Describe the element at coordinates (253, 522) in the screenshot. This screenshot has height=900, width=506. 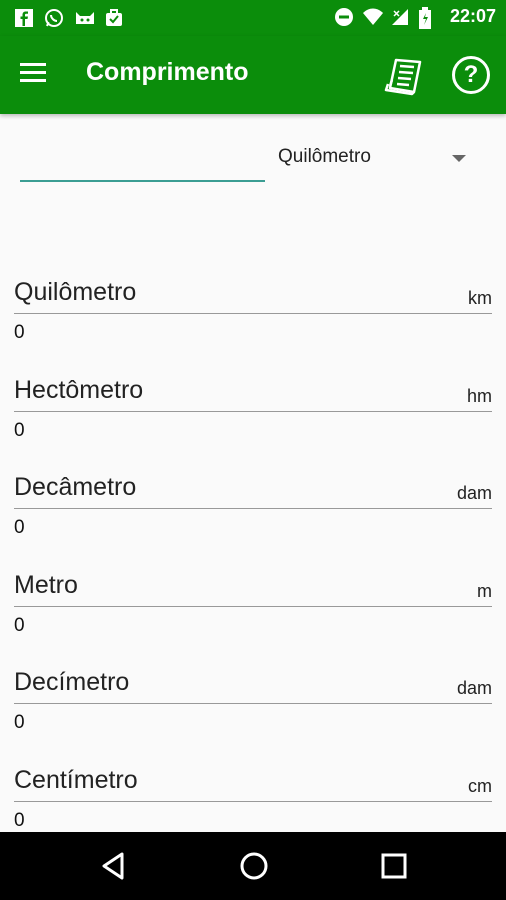
I see `result-row-decametro: Decâmetro dam 0` at that location.